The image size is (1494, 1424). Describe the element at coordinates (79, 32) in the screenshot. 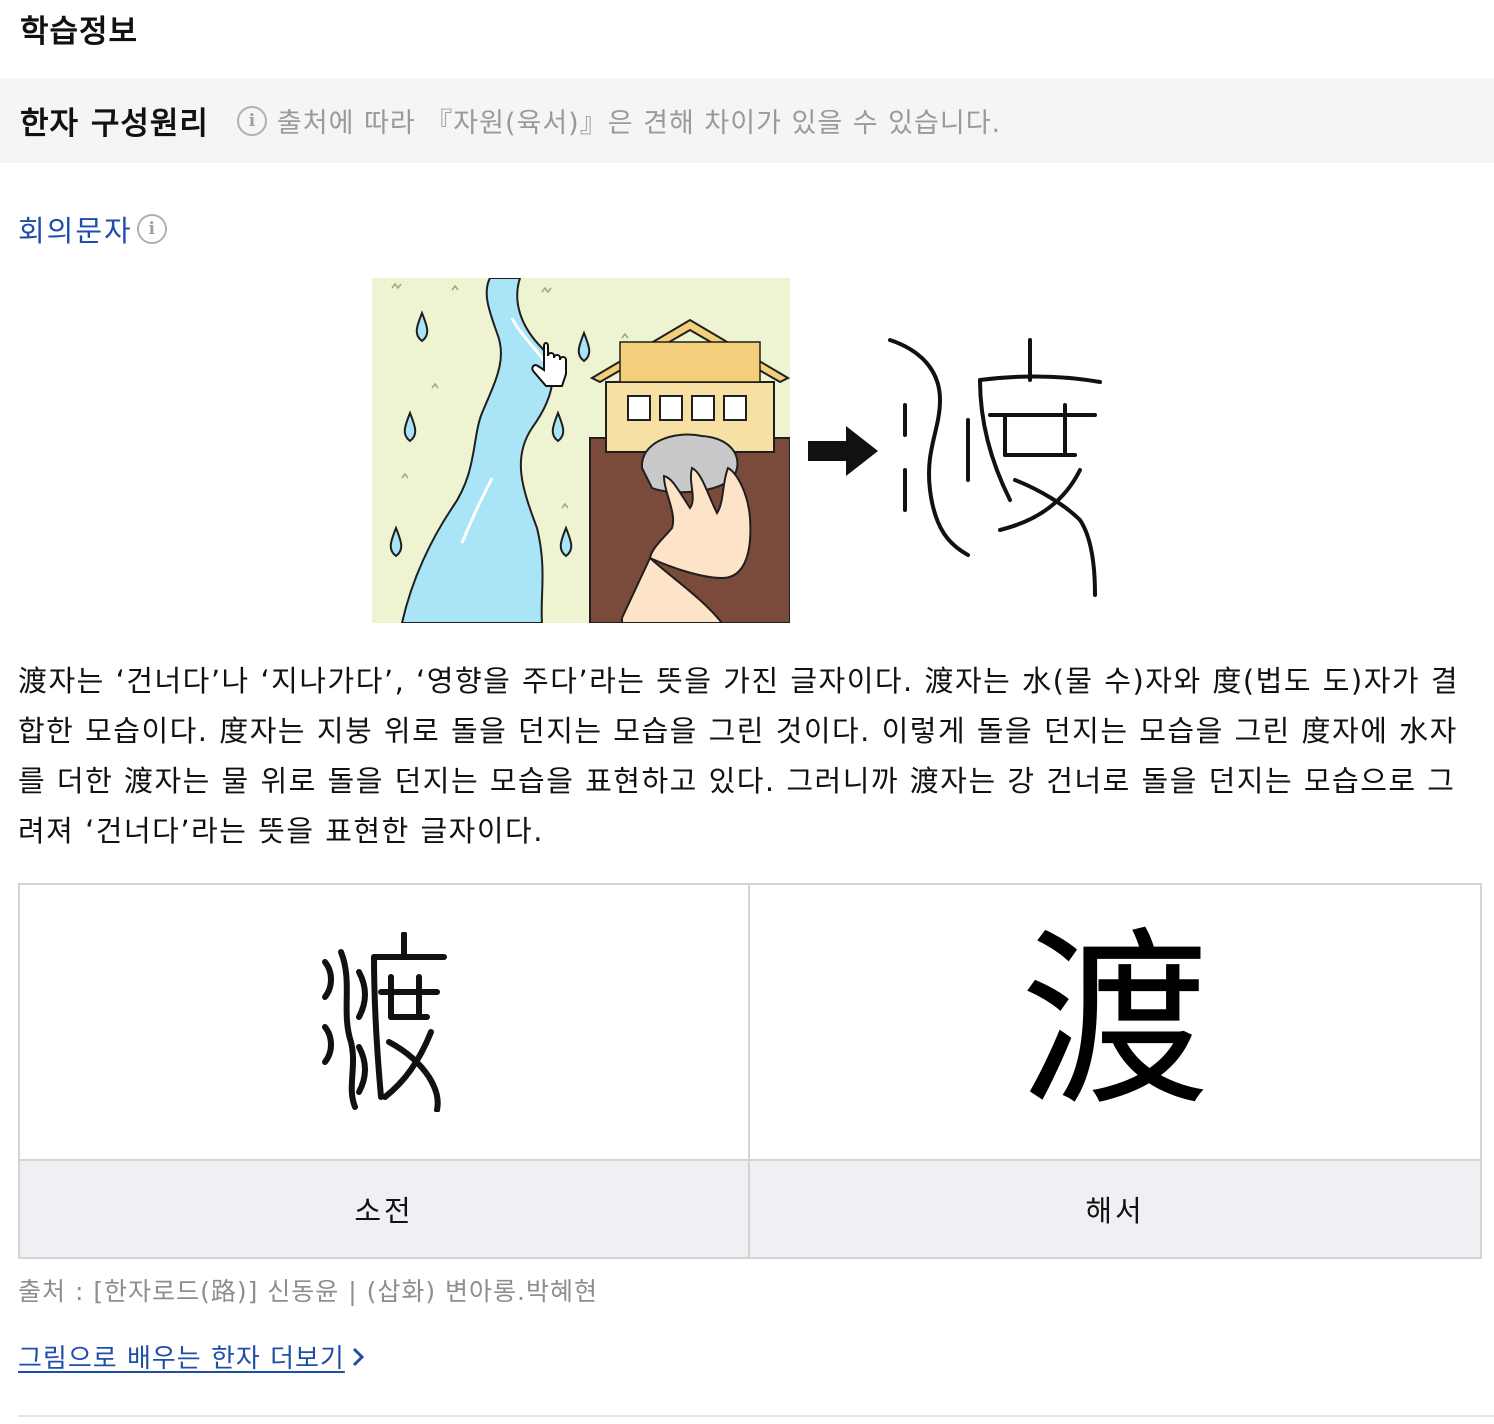

I see `section-title: 학습정보` at that location.